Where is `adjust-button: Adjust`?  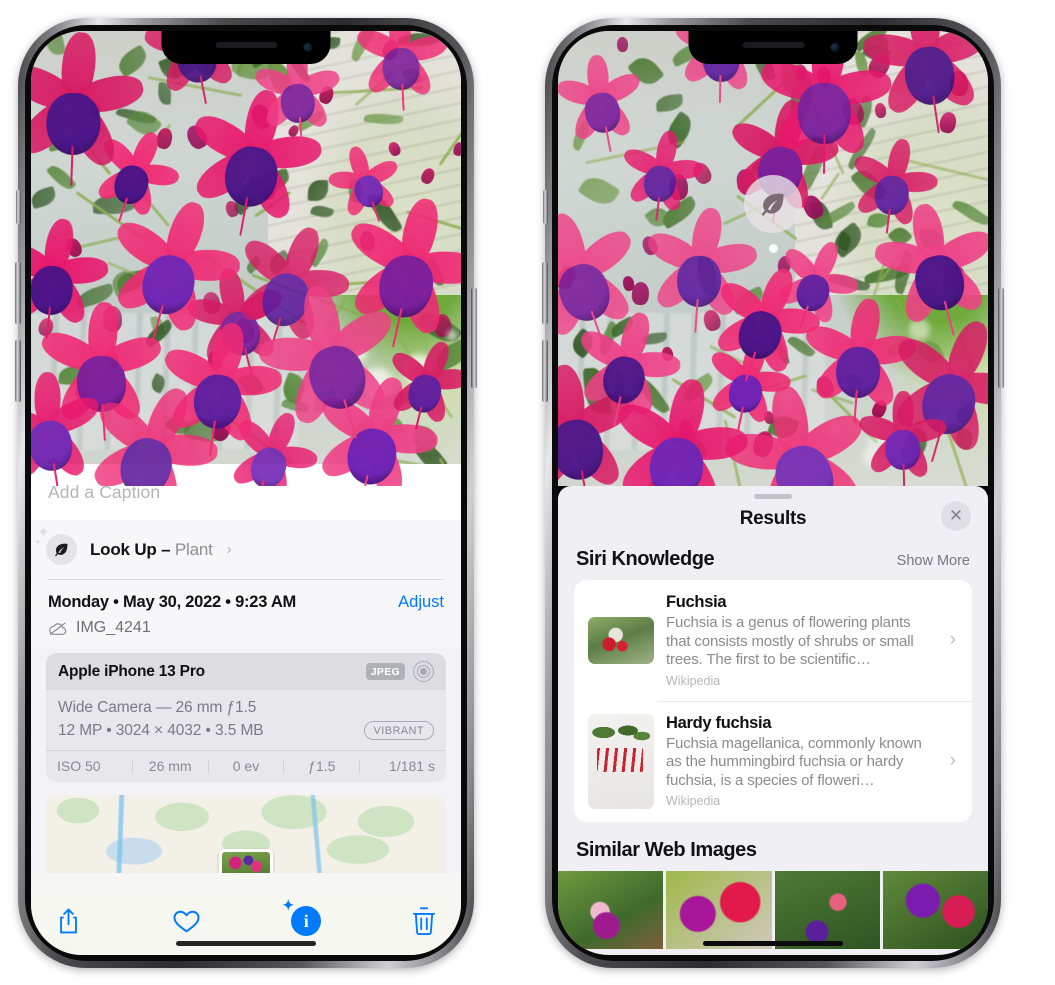 adjust-button: Adjust is located at coordinates (421, 602).